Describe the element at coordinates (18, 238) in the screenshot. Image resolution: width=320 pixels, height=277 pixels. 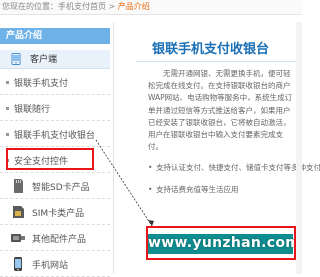
I see `accessory-icon` at that location.